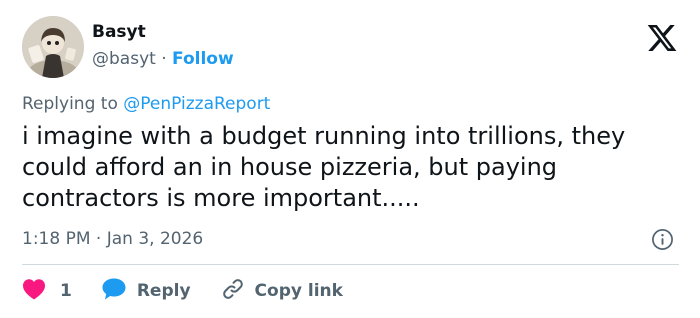  I want to click on copy-link-button: Copy link, so click(282, 291).